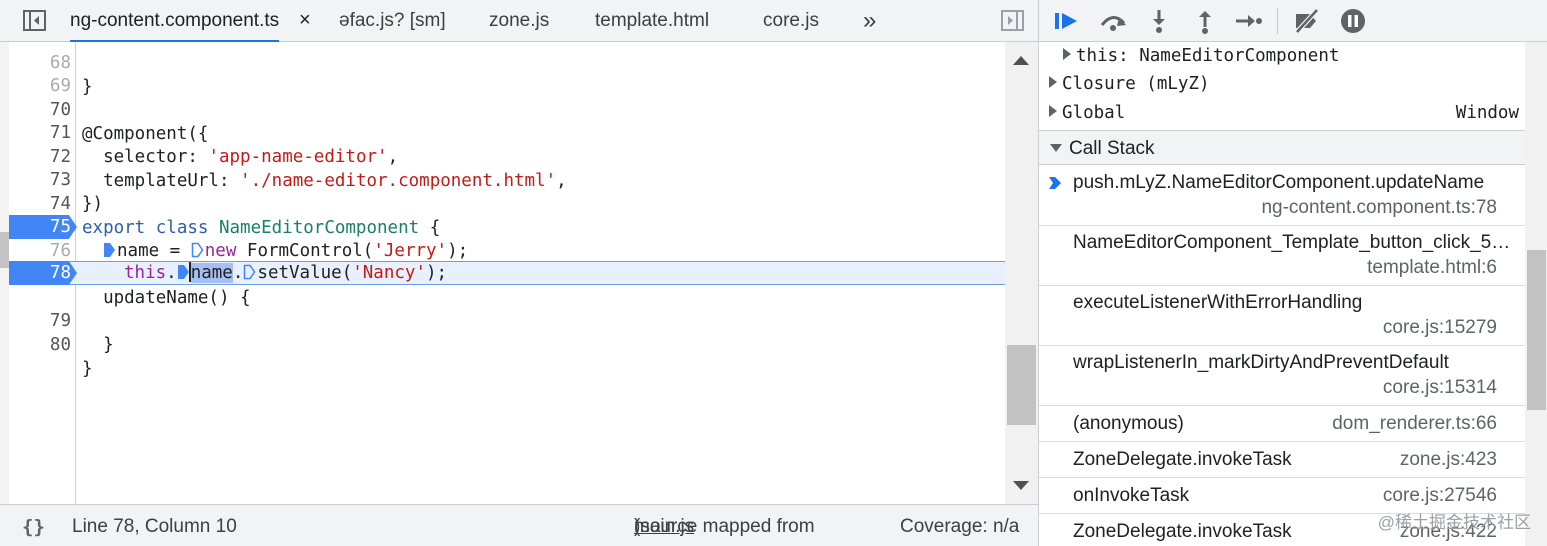 The image size is (1547, 546). Describe the element at coordinates (1021, 485) in the screenshot. I see `scroll-down-icon` at that location.